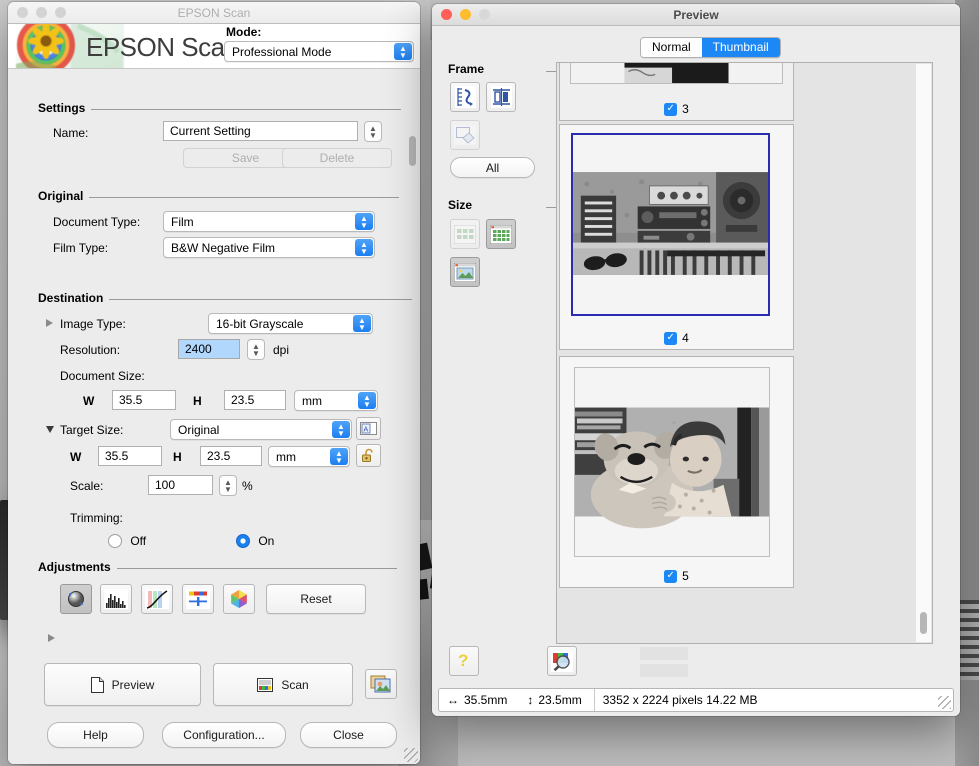  What do you see at coordinates (217, 567) in the screenshot?
I see `adjustments-group-label: Adjustments` at bounding box center [217, 567].